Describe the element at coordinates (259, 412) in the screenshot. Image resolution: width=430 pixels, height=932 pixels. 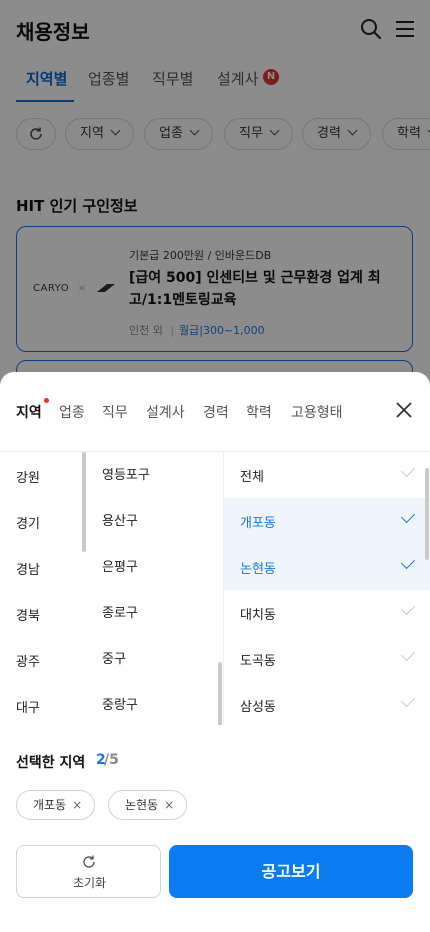
I see `sheet-tab-education: 학력` at that location.